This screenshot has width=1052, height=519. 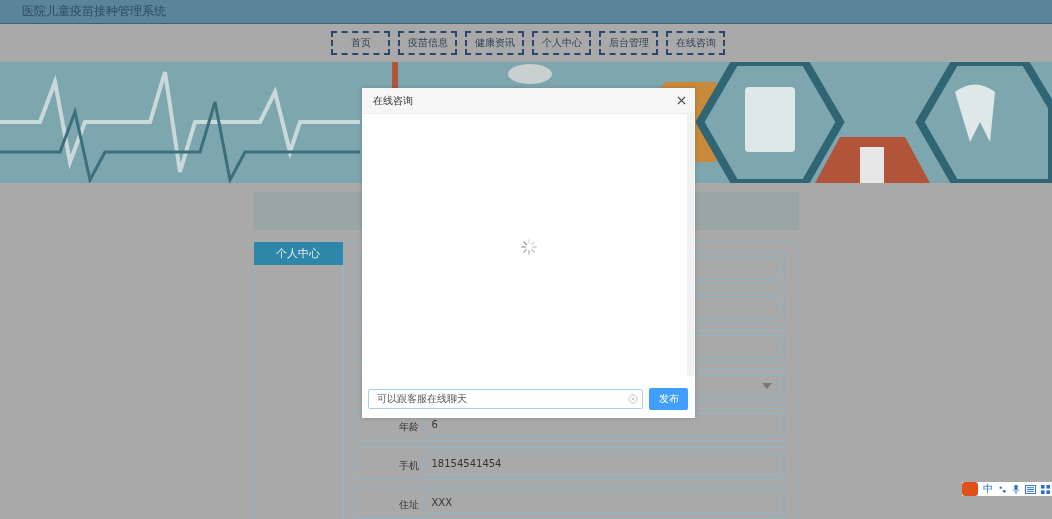 What do you see at coordinates (1030, 489) in the screenshot?
I see `keyboard-icon` at bounding box center [1030, 489].